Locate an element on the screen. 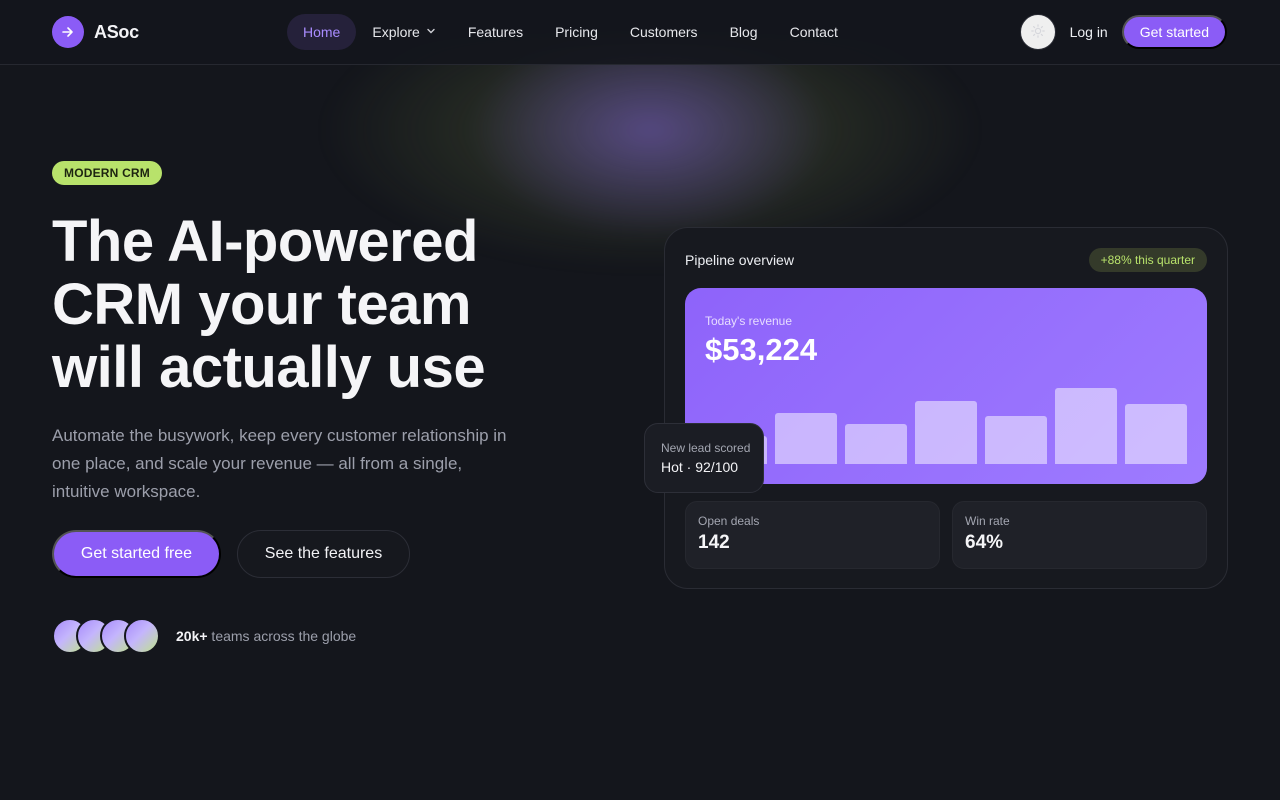  nav-link-pricing: Pricing is located at coordinates (576, 32).